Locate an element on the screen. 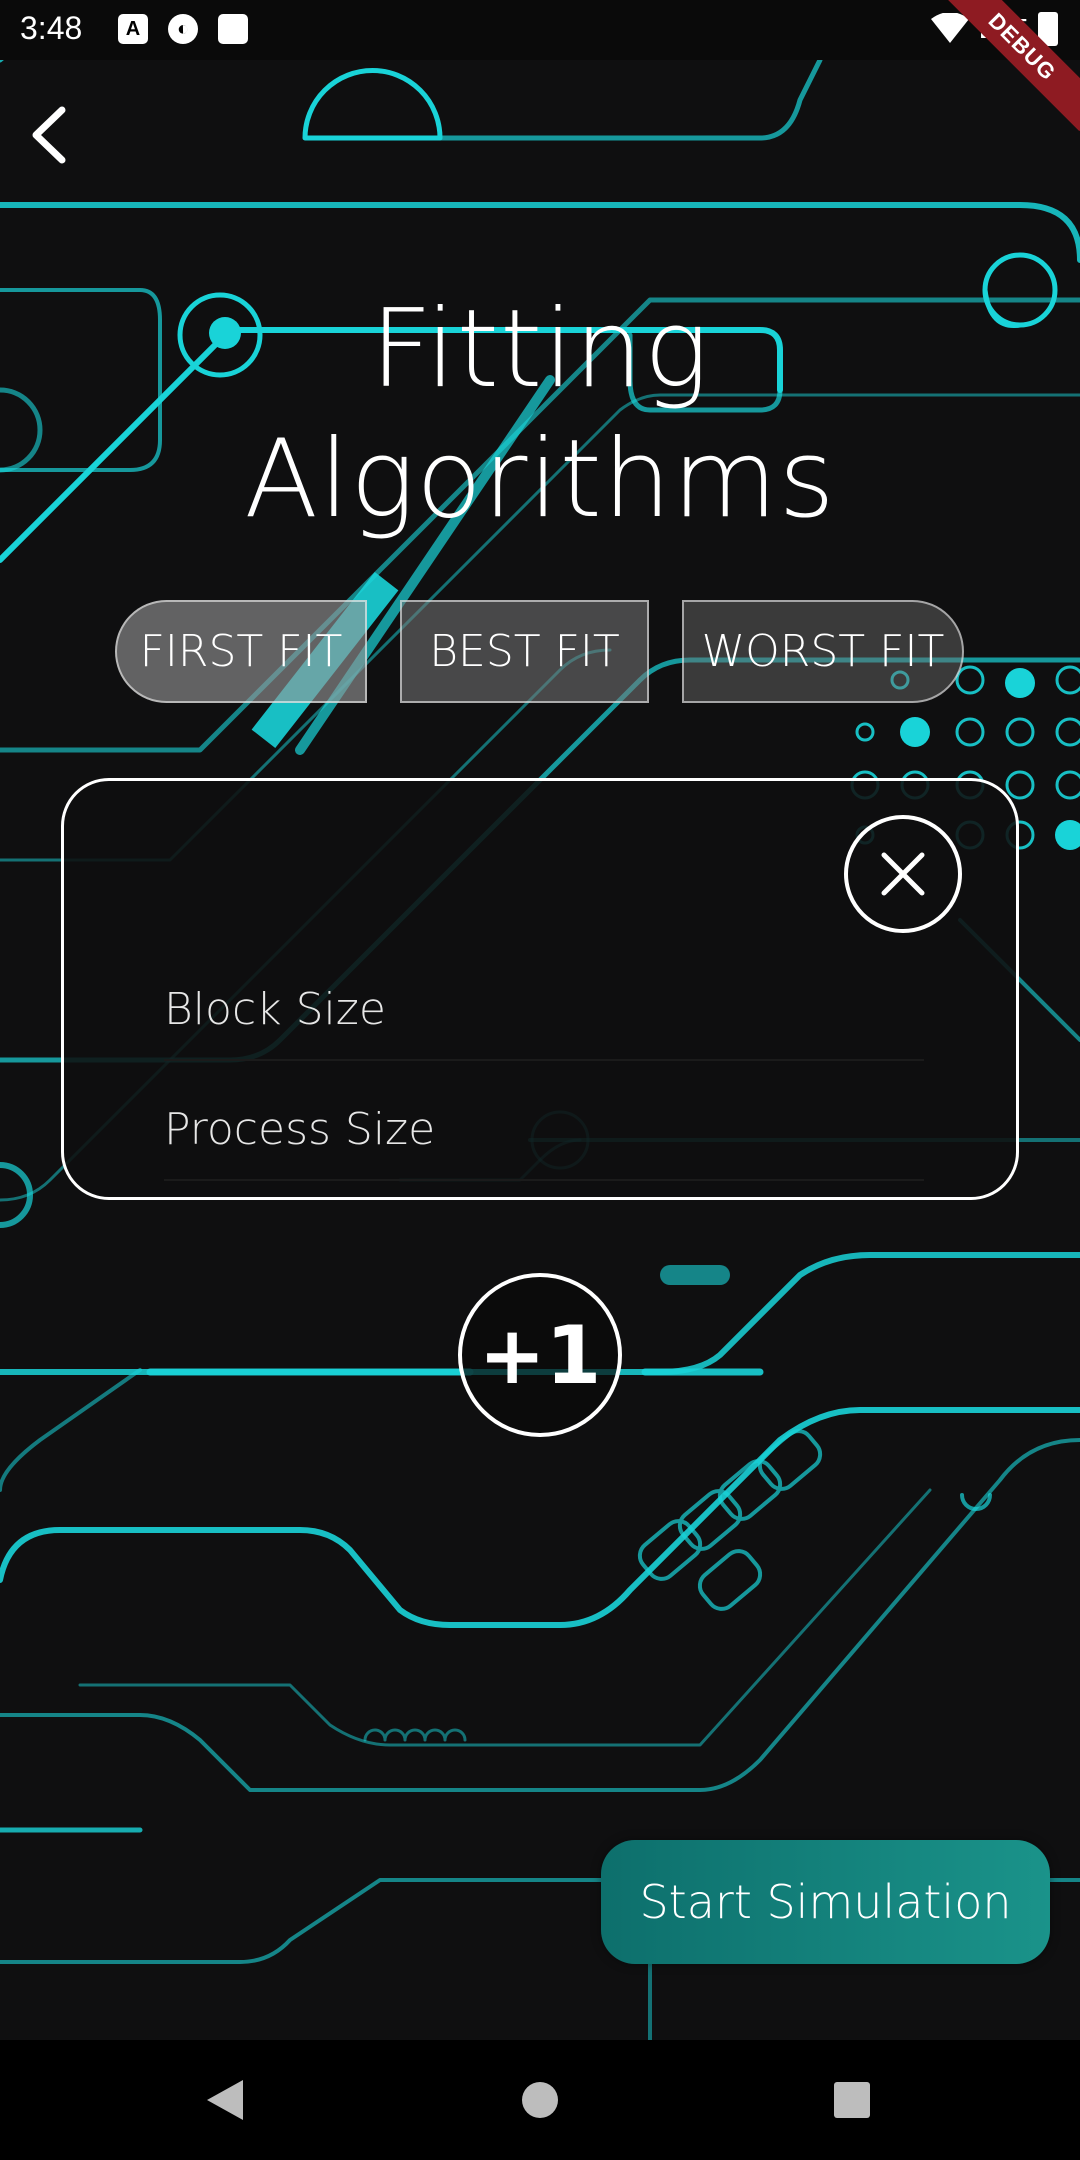 The width and height of the screenshot is (1080, 2160). nav-recents-button is located at coordinates (852, 2100).